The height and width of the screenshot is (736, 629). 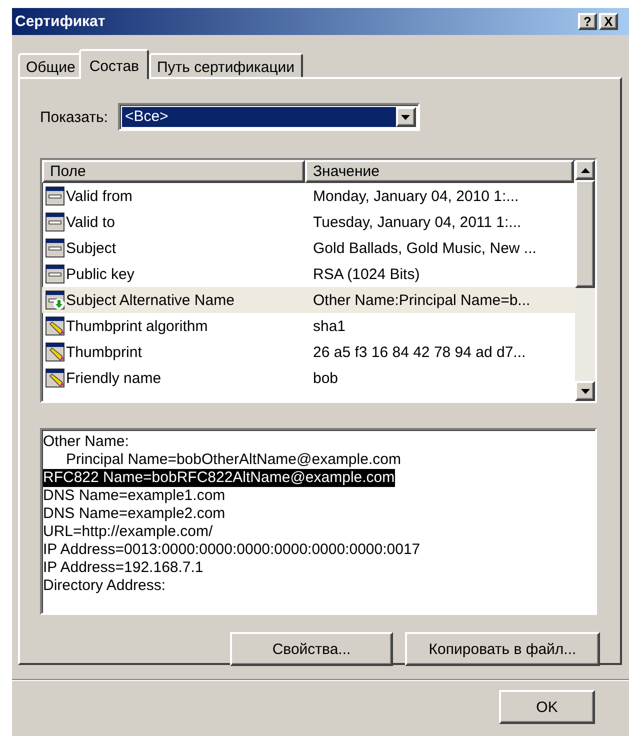 What do you see at coordinates (74, 117) in the screenshot?
I see `show-label: Показать:` at bounding box center [74, 117].